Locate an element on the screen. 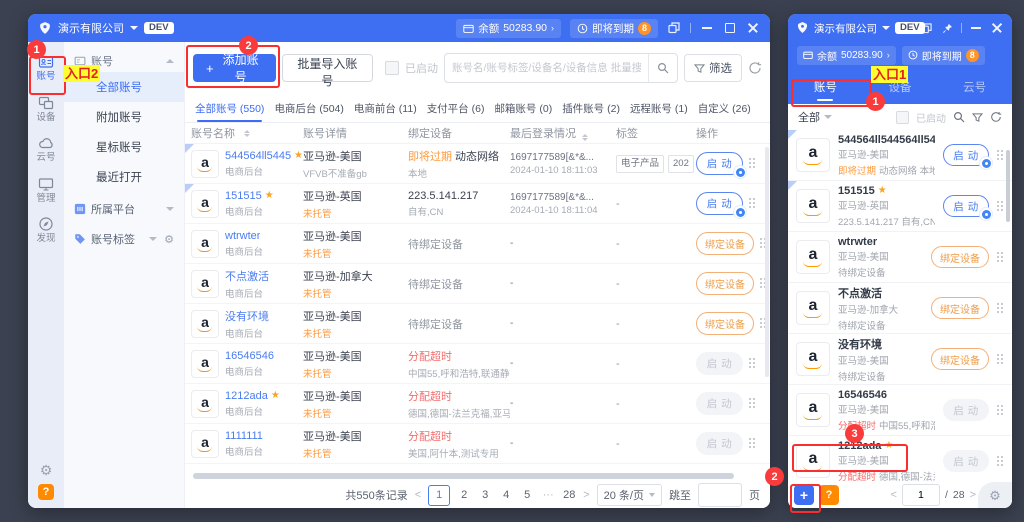 The image size is (1024, 522). maximize-button is located at coordinates (730, 28).